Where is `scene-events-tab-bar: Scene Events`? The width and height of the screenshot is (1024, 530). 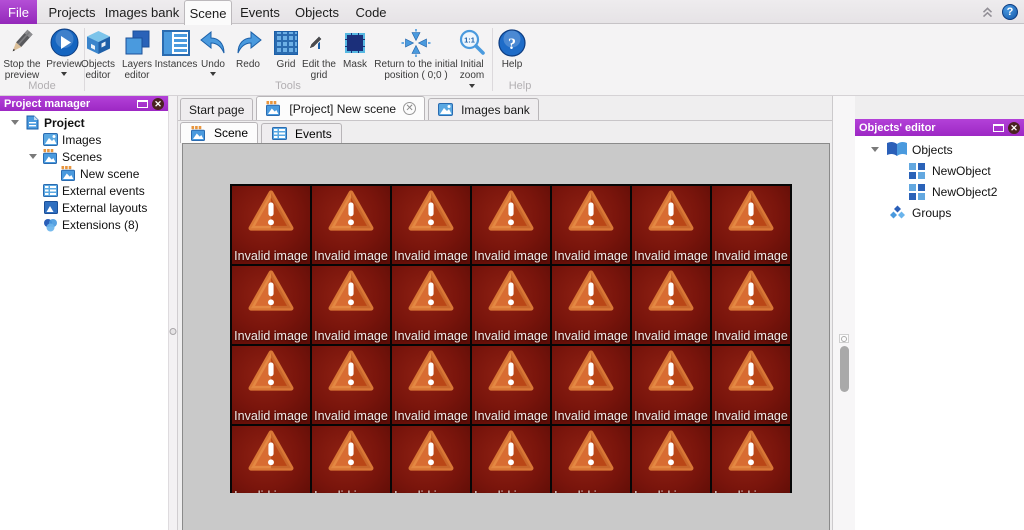 scene-events-tab-bar: Scene Events is located at coordinates (505, 132).